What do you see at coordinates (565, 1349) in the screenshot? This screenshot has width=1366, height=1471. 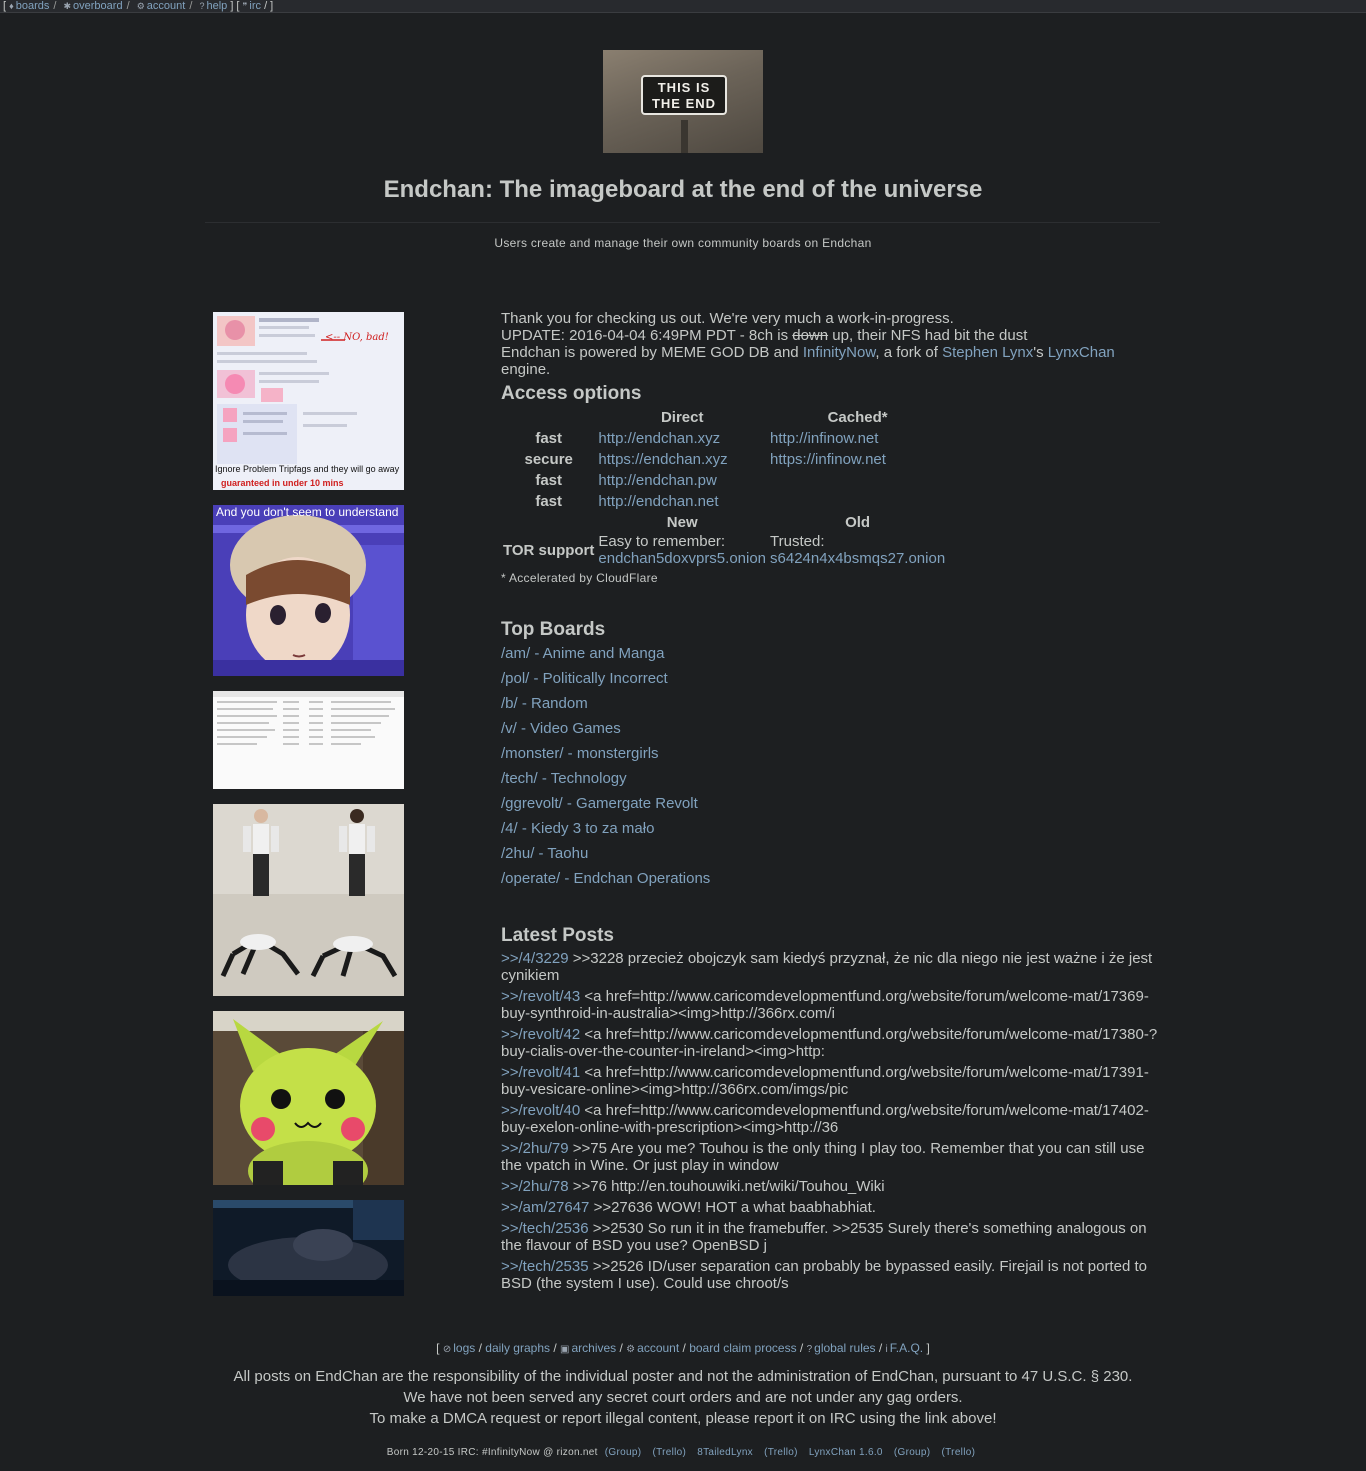 I see `archive-icon: ▣` at bounding box center [565, 1349].